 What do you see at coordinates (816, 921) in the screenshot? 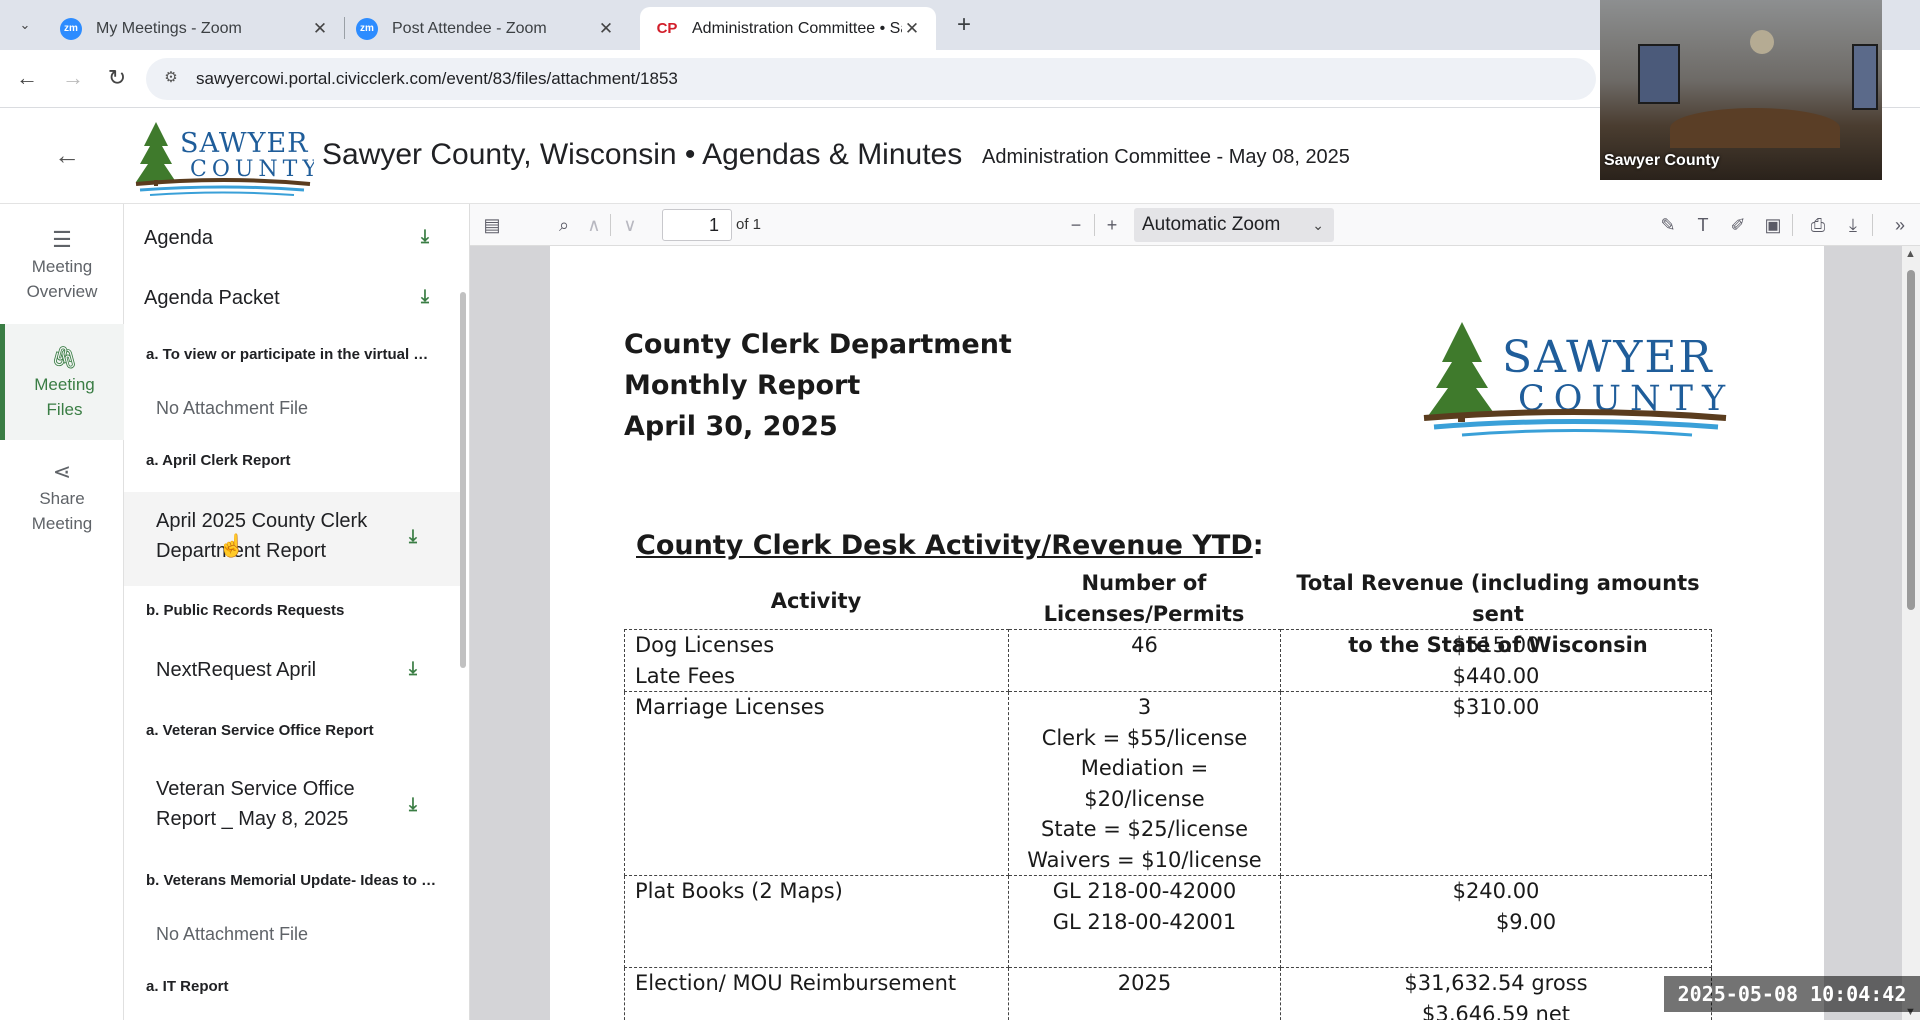
I see `activity-cell: Plat Books (2 Maps)` at bounding box center [816, 921].